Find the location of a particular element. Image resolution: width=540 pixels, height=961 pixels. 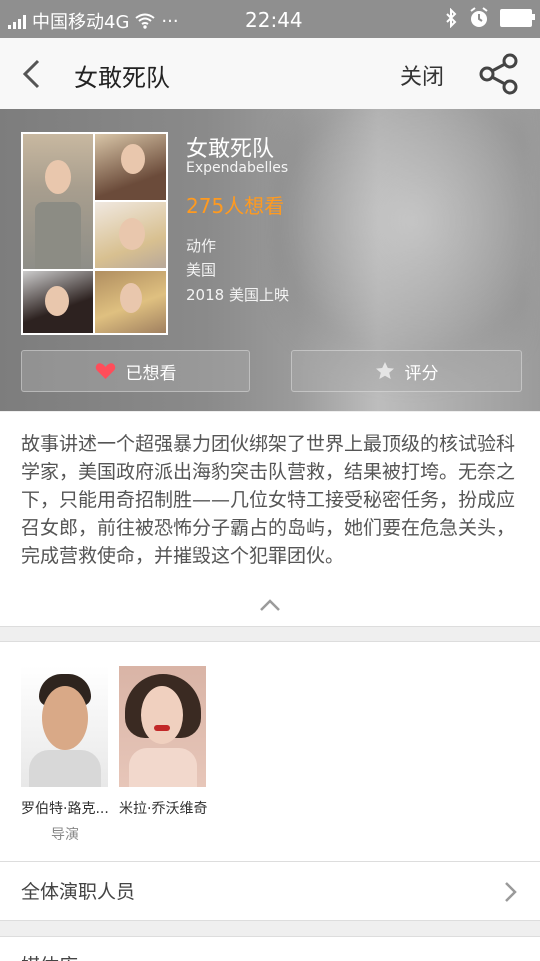

country: 美国 is located at coordinates (201, 270).